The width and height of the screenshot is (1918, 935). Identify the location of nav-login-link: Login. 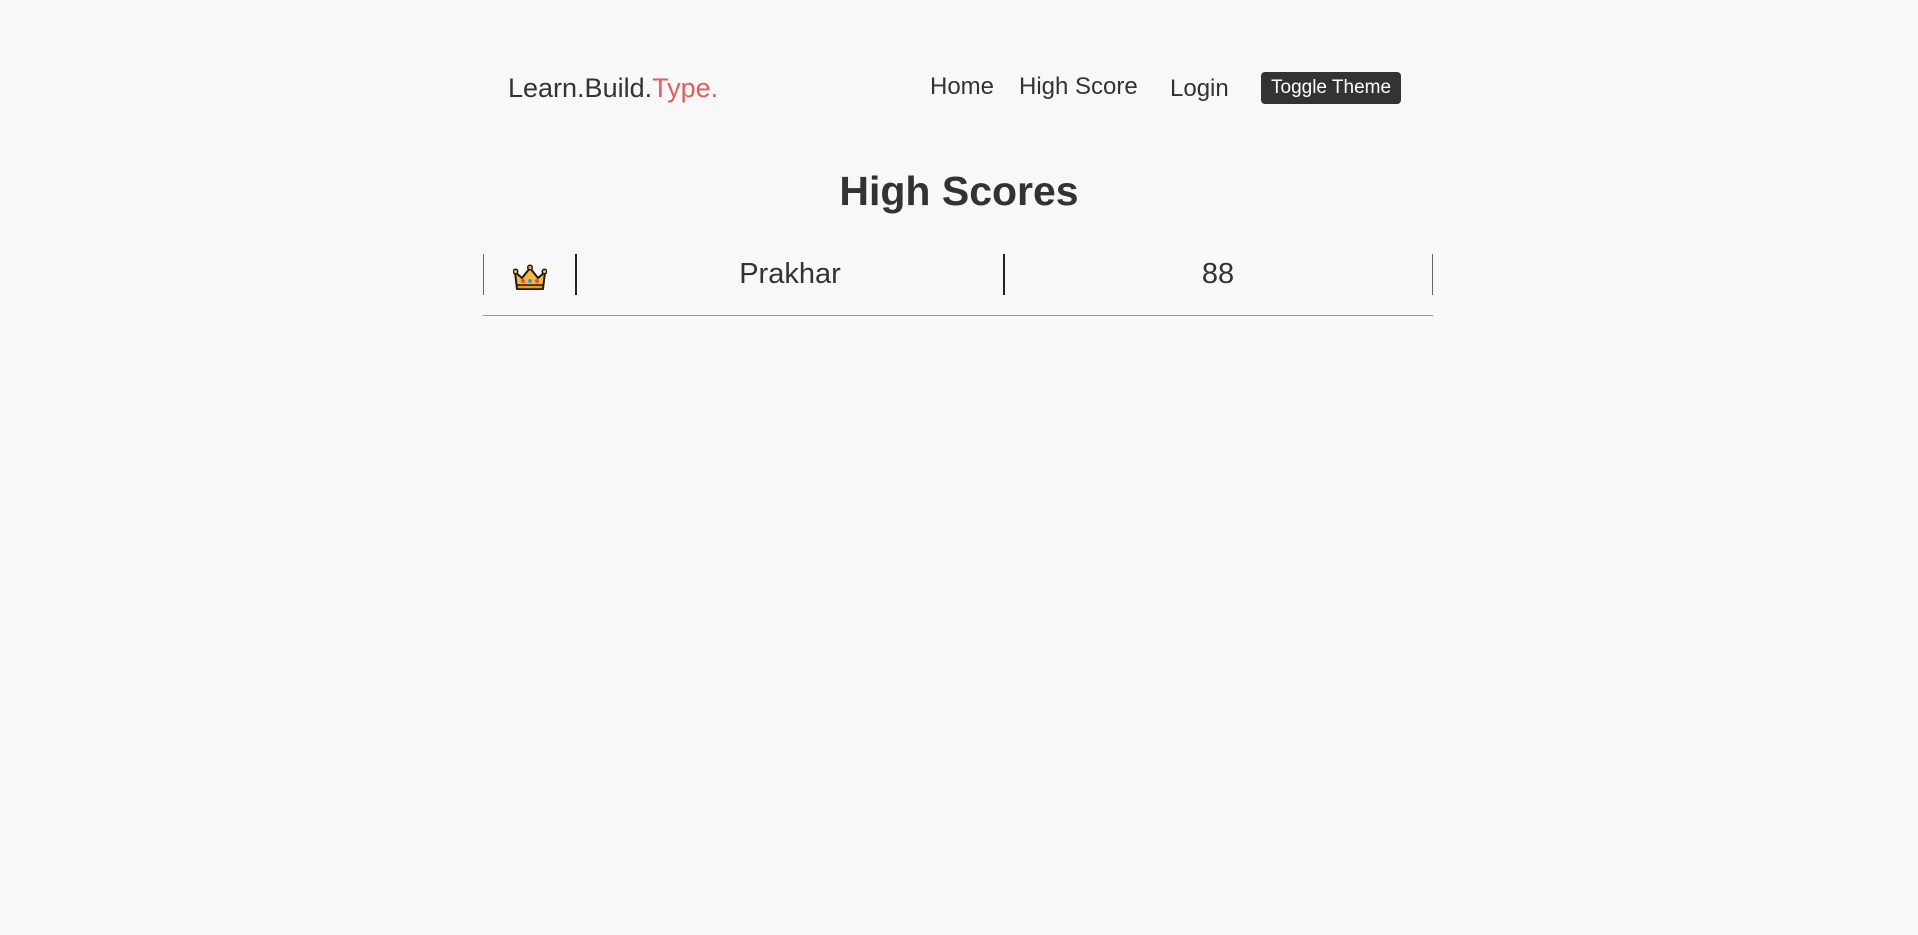
(1199, 89).